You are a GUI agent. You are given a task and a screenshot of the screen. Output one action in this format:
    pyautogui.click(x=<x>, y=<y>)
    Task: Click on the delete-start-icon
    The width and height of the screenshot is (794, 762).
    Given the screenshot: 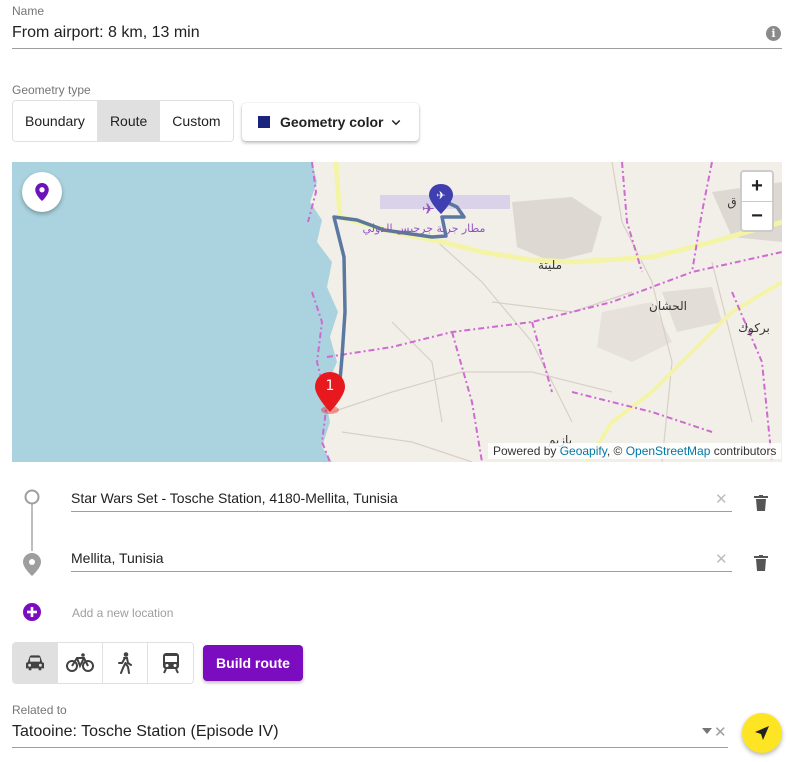 What is the action you would take?
    pyautogui.click(x=761, y=503)
    